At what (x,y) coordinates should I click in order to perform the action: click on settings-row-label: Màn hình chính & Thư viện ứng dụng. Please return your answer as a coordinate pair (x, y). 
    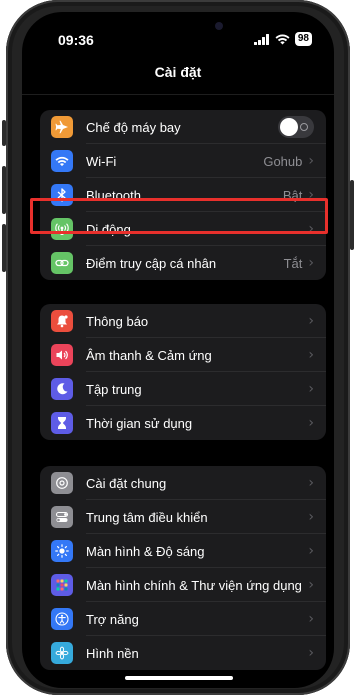
    Looking at the image, I should click on (194, 585).